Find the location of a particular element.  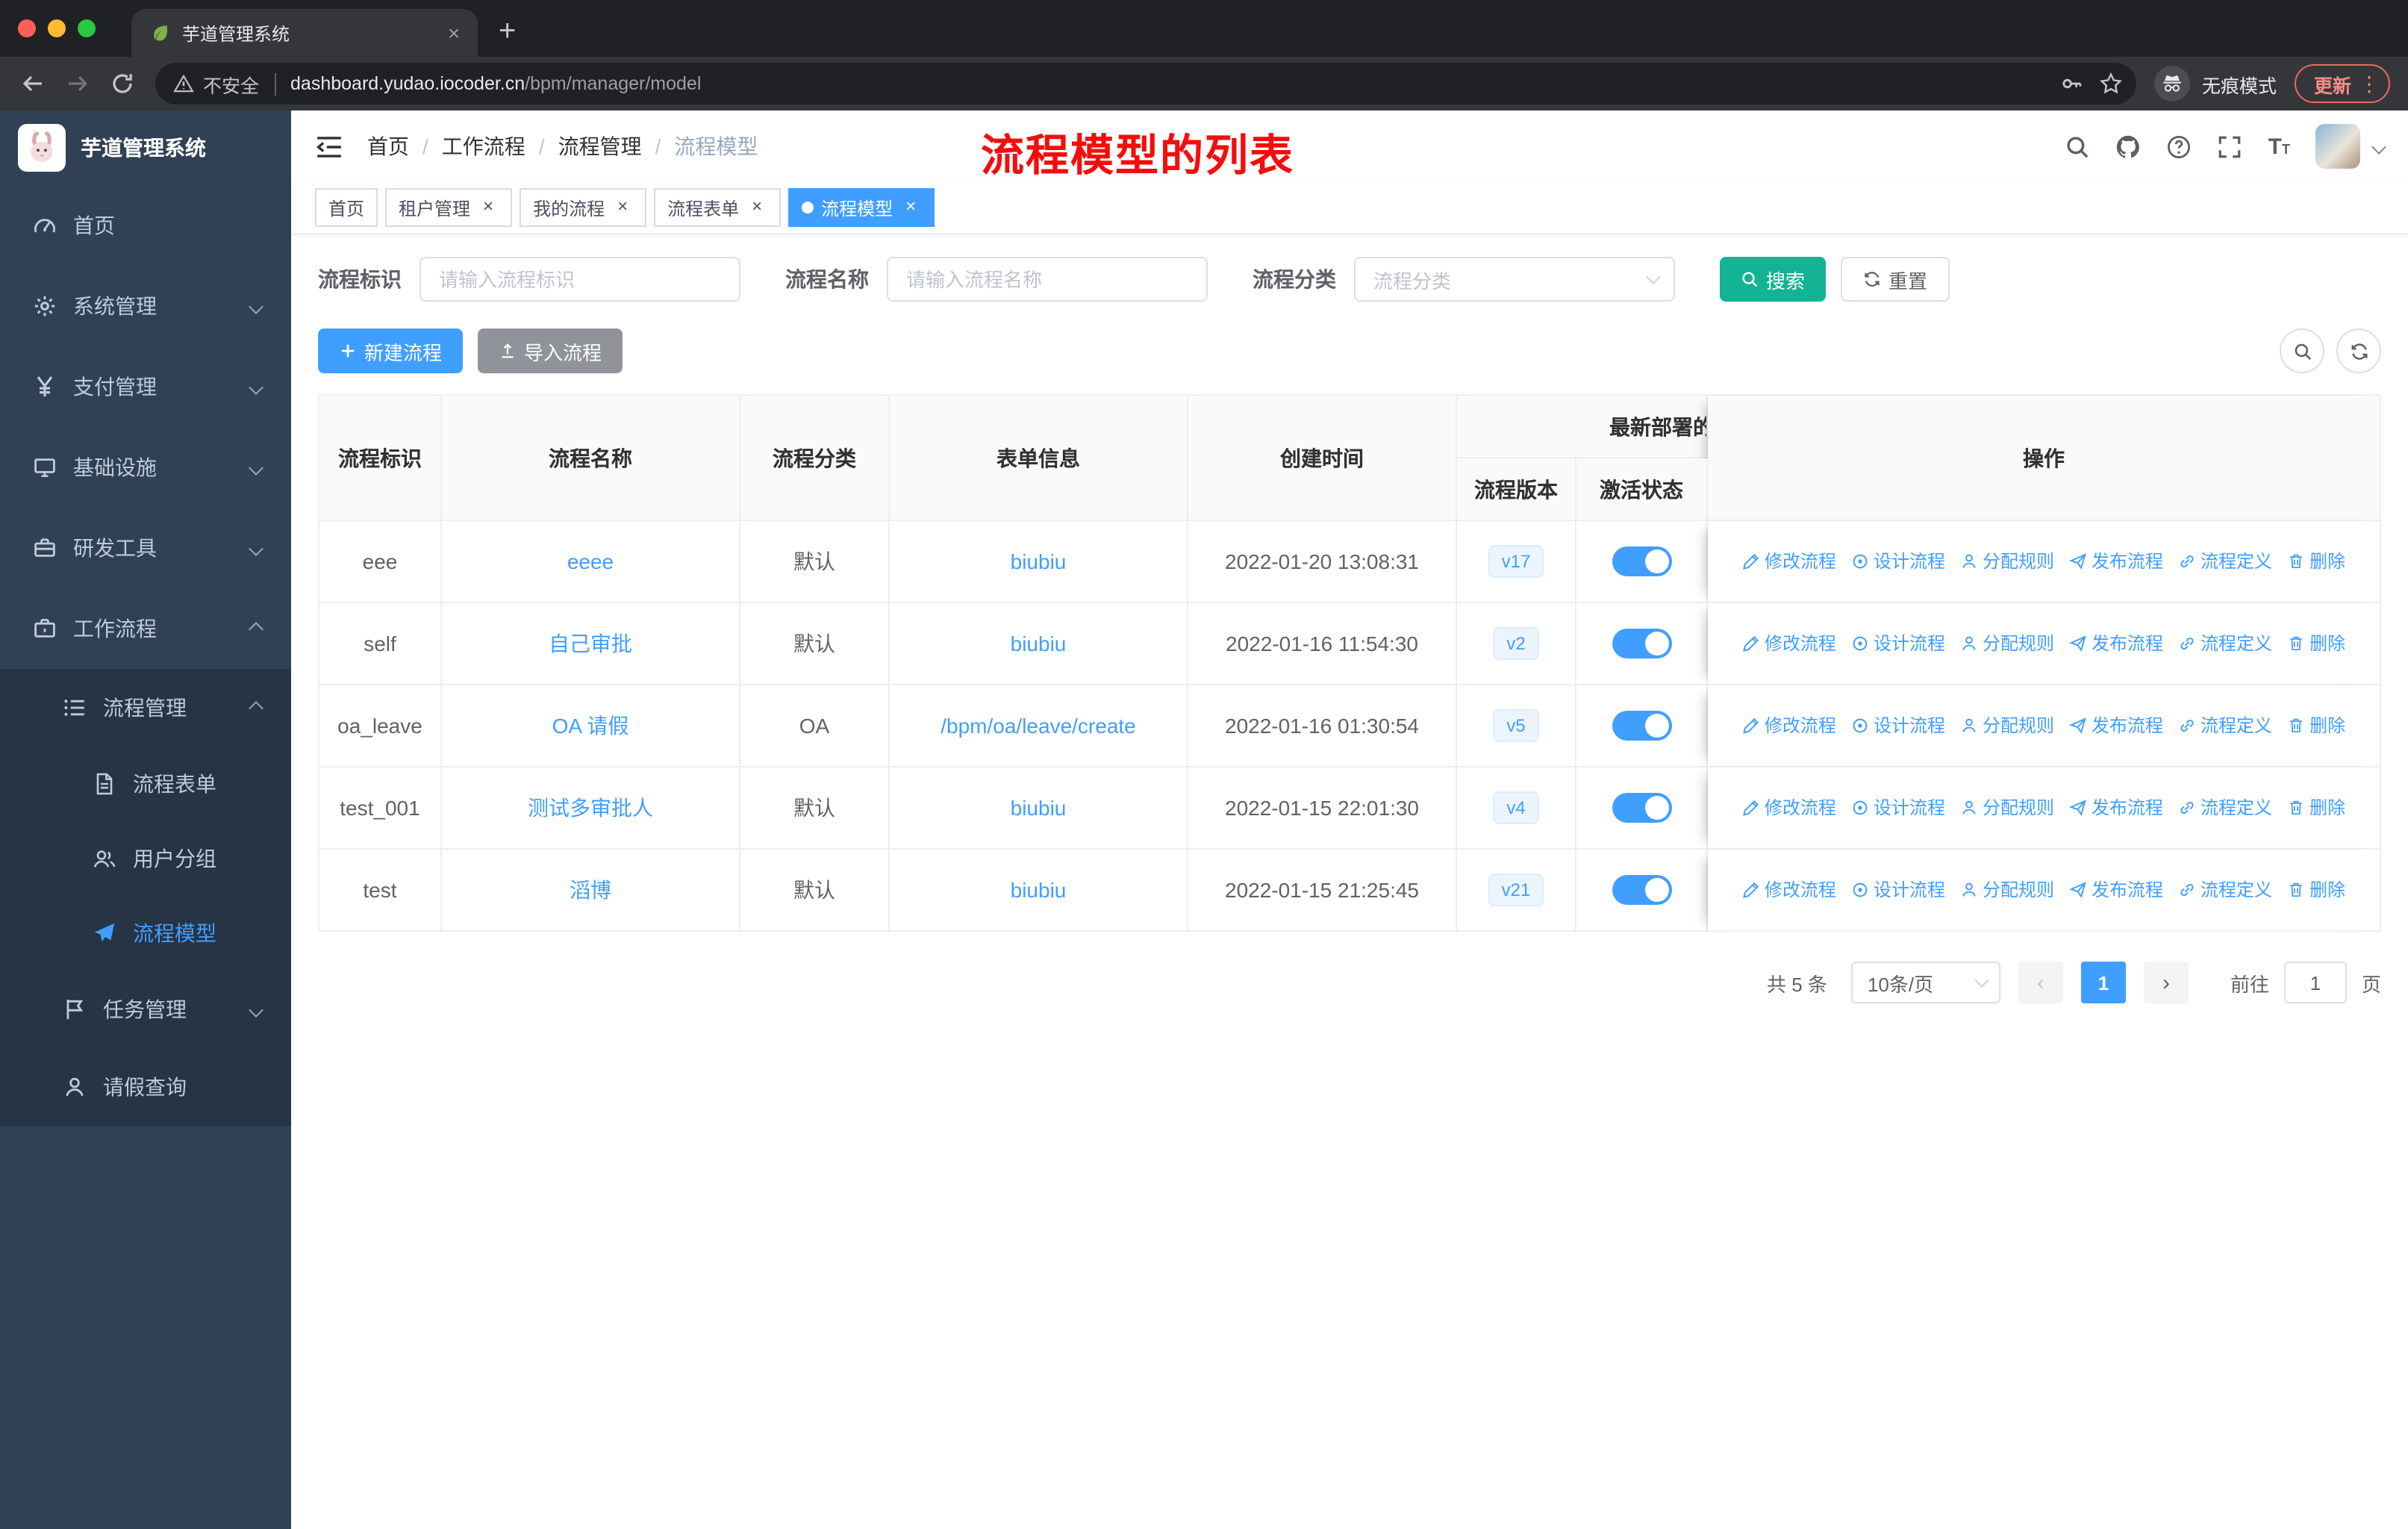

forward-button is located at coordinates (78, 84).